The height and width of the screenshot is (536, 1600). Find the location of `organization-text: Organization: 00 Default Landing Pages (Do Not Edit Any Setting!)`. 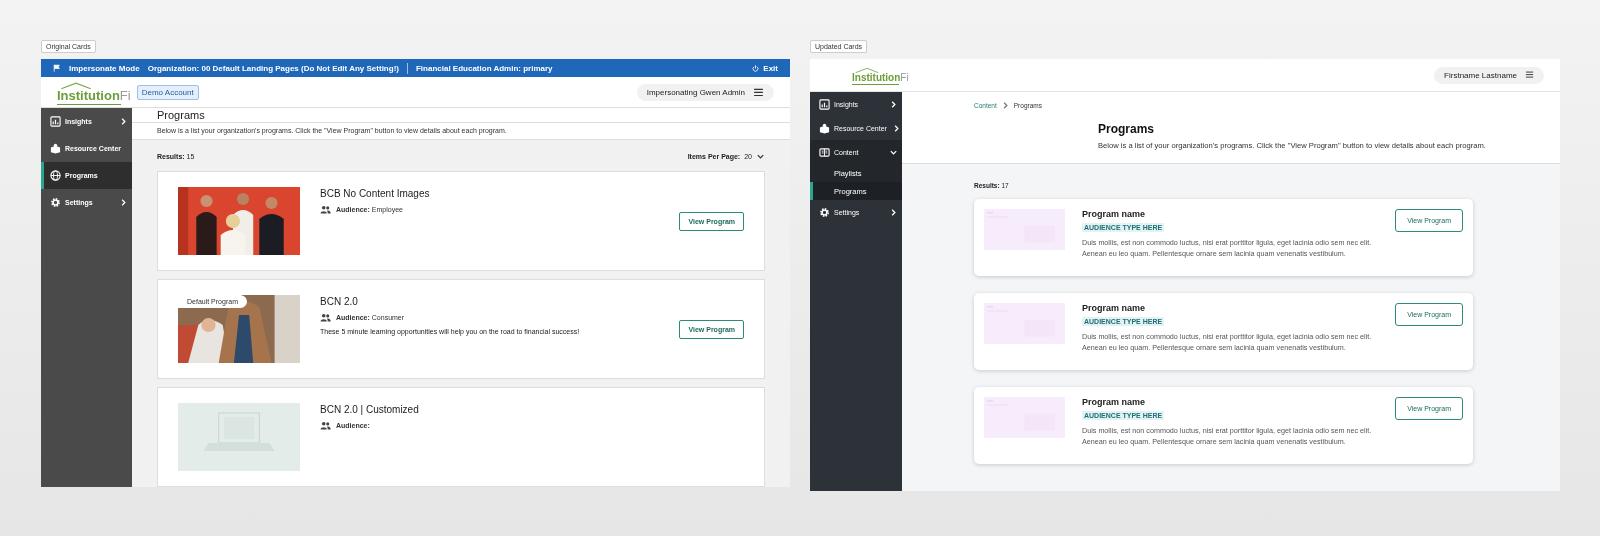

organization-text: Organization: 00 Default Landing Pages (Do Not Edit Any Setting!) is located at coordinates (273, 68).